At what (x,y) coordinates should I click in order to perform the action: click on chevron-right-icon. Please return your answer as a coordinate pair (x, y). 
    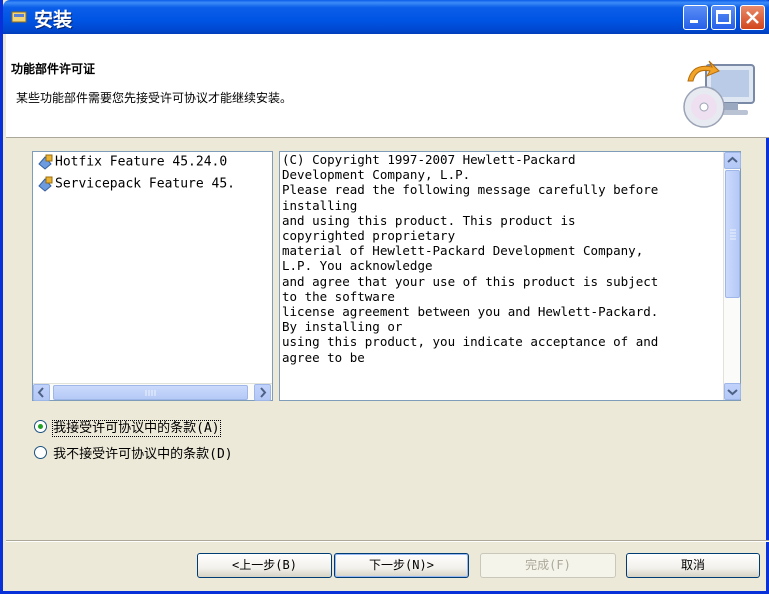
    Looking at the image, I should click on (263, 392).